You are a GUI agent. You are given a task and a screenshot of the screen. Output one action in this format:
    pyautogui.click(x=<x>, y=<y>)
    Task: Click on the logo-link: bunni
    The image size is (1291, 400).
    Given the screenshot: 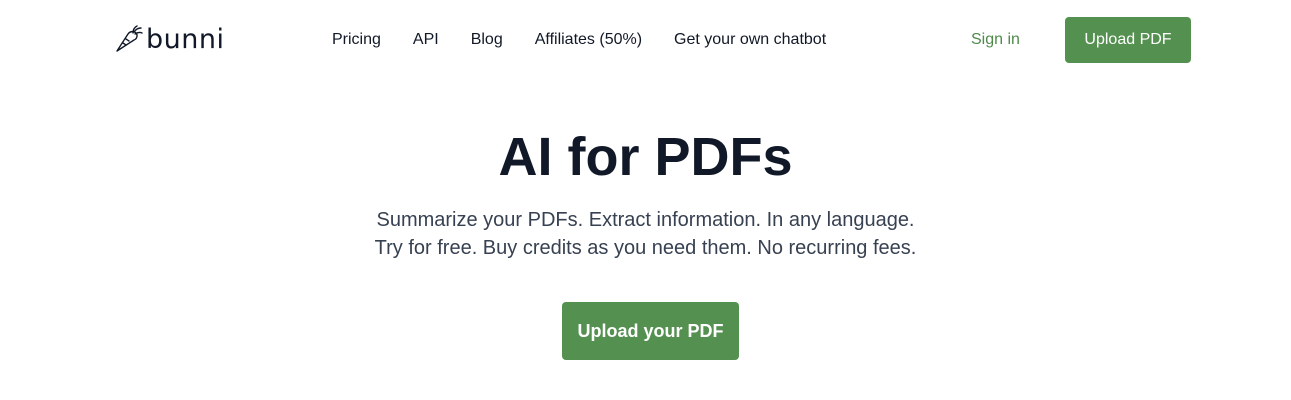 What is the action you would take?
    pyautogui.click(x=169, y=39)
    